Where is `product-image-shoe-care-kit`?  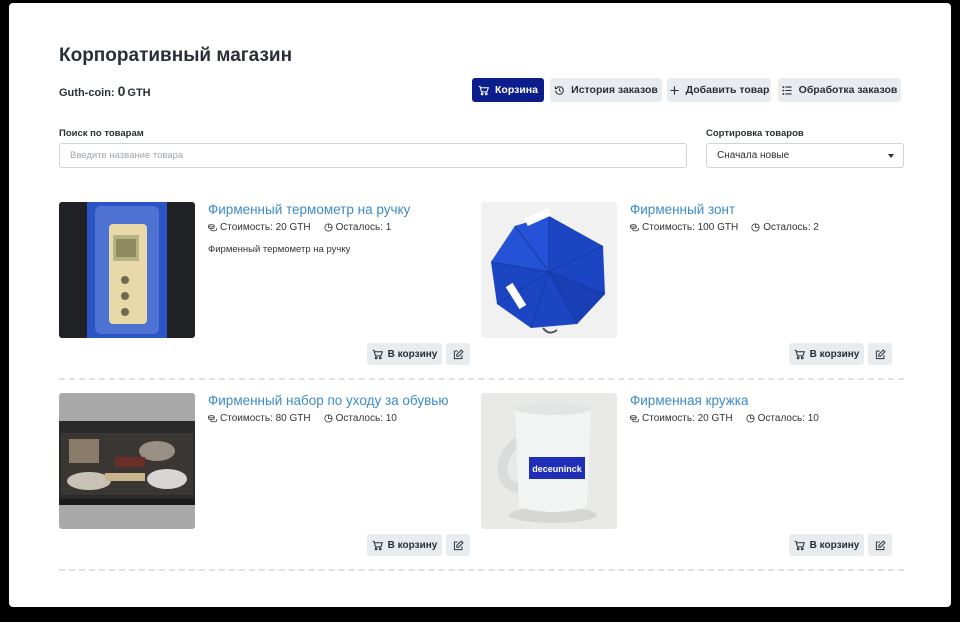 product-image-shoe-care-kit is located at coordinates (127, 461).